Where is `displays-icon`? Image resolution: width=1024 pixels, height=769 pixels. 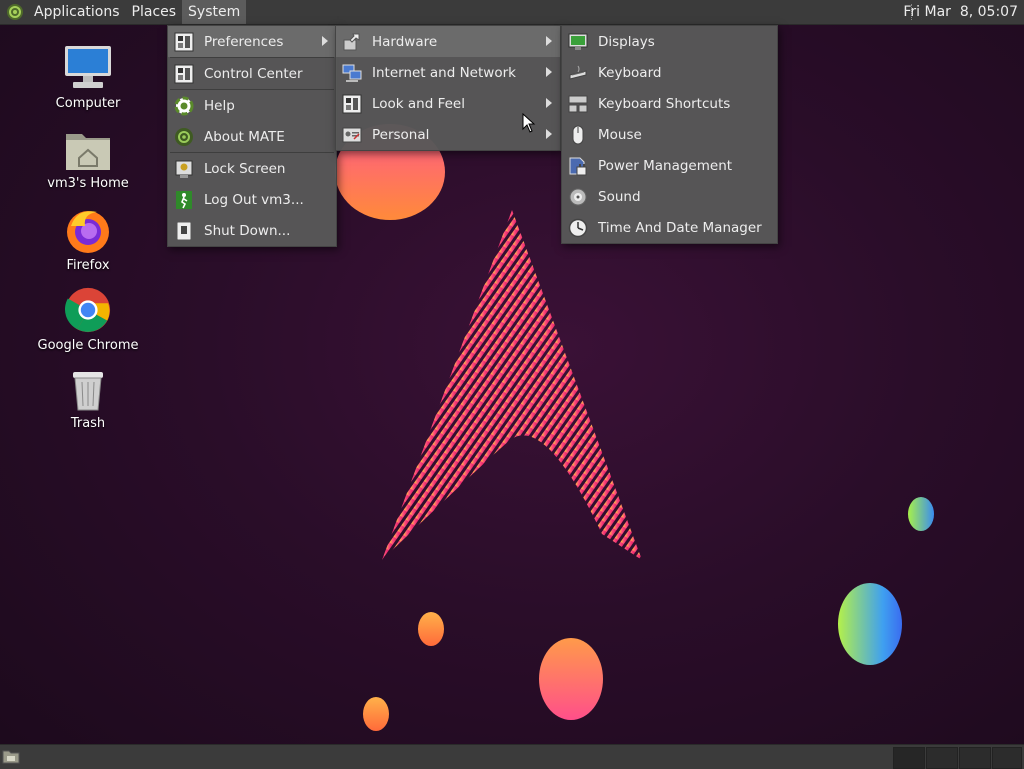 displays-icon is located at coordinates (578, 41).